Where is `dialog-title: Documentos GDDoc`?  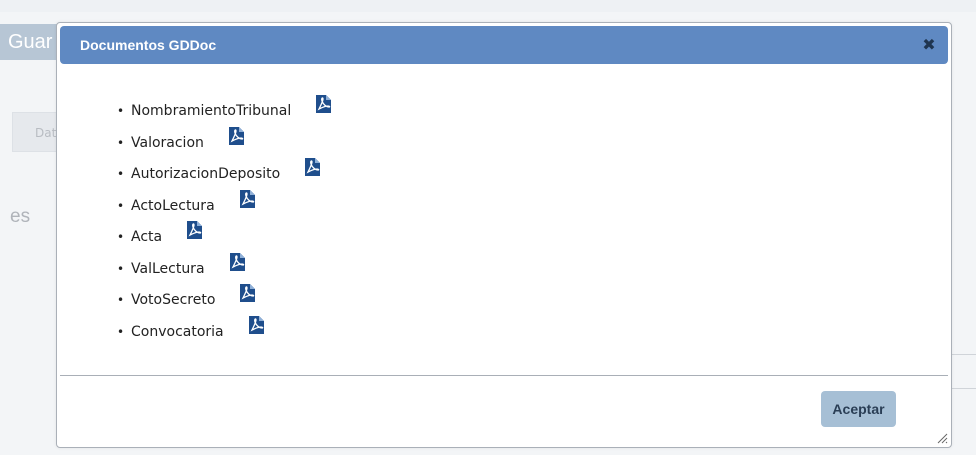 dialog-title: Documentos GDDoc is located at coordinates (148, 45).